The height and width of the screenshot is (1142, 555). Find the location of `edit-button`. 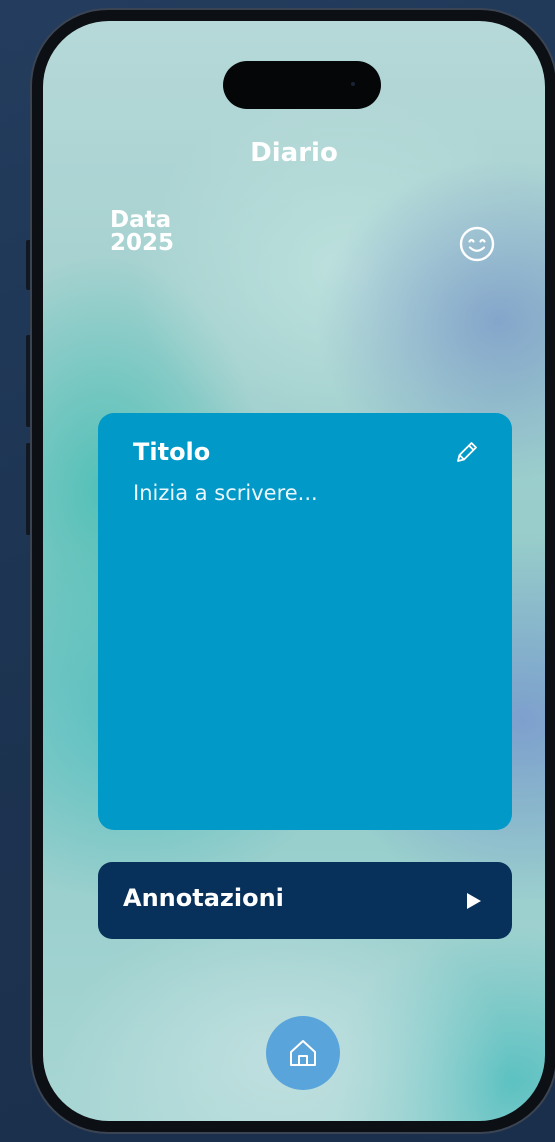

edit-button is located at coordinates (467, 452).